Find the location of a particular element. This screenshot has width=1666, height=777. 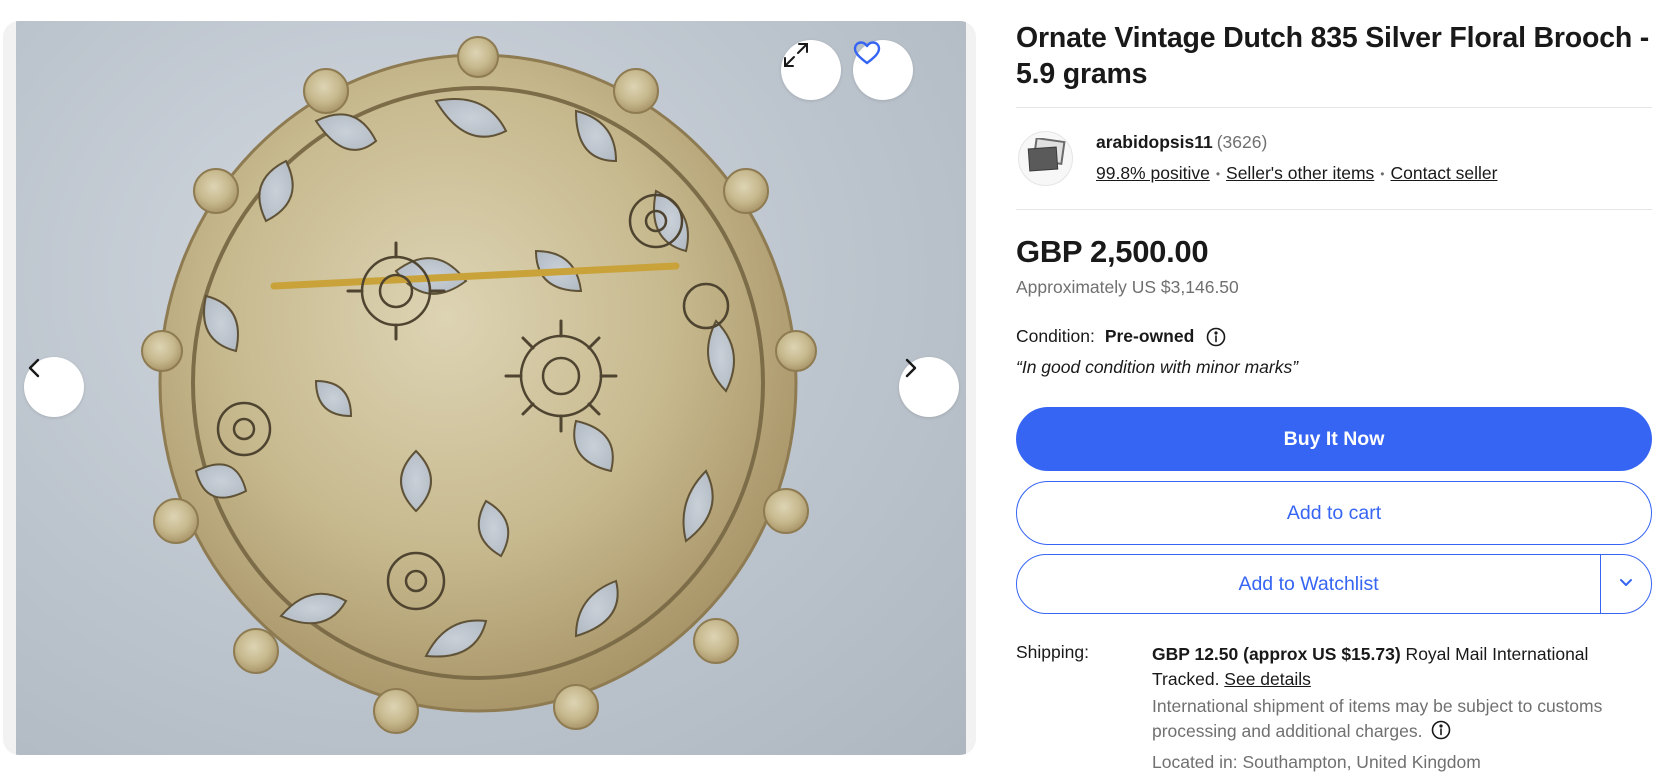

photo-placeholder-icon is located at coordinates (1046, 158).